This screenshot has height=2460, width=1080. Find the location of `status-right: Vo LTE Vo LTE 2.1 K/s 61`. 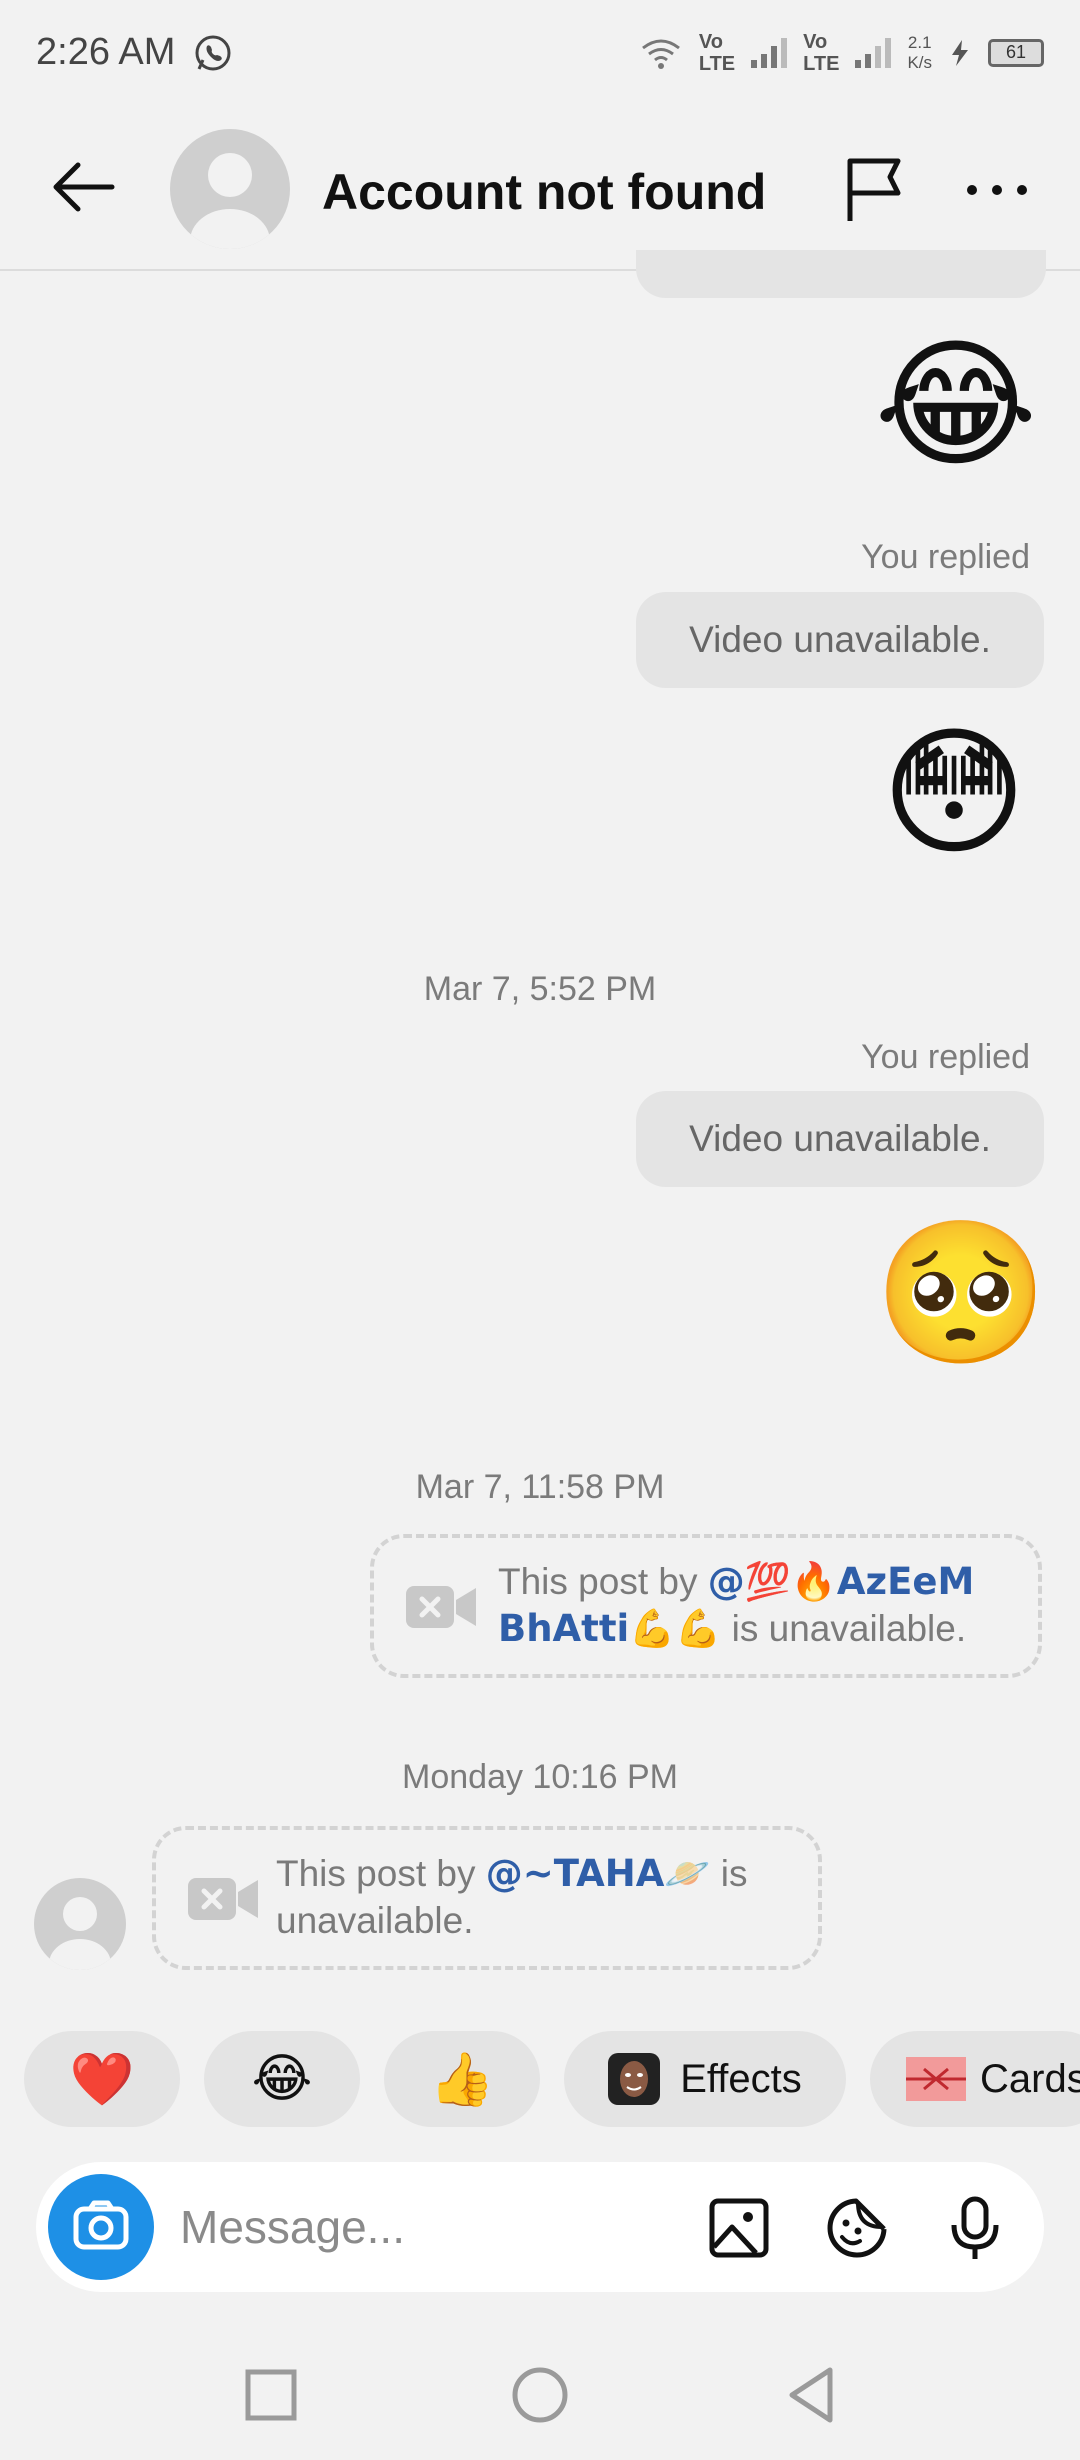

status-right: Vo LTE Vo LTE 2.1 K/s 61 is located at coordinates (841, 53).